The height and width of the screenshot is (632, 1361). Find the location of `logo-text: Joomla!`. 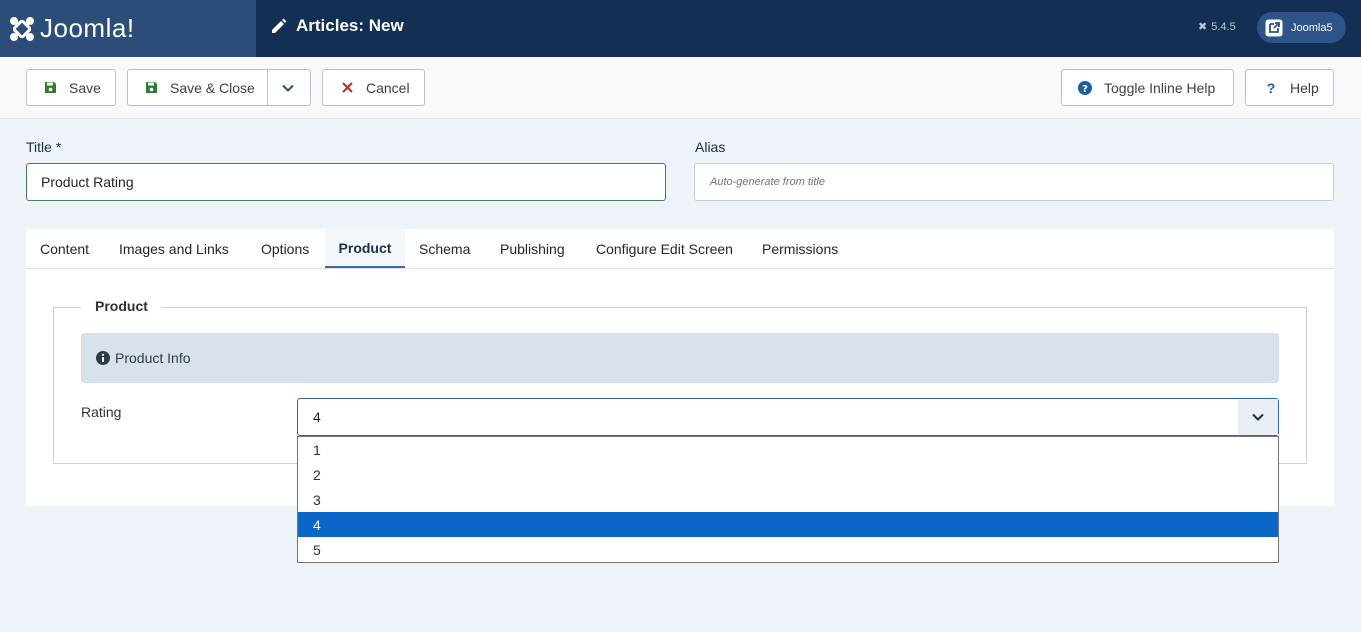

logo-text: Joomla! is located at coordinates (87, 28).